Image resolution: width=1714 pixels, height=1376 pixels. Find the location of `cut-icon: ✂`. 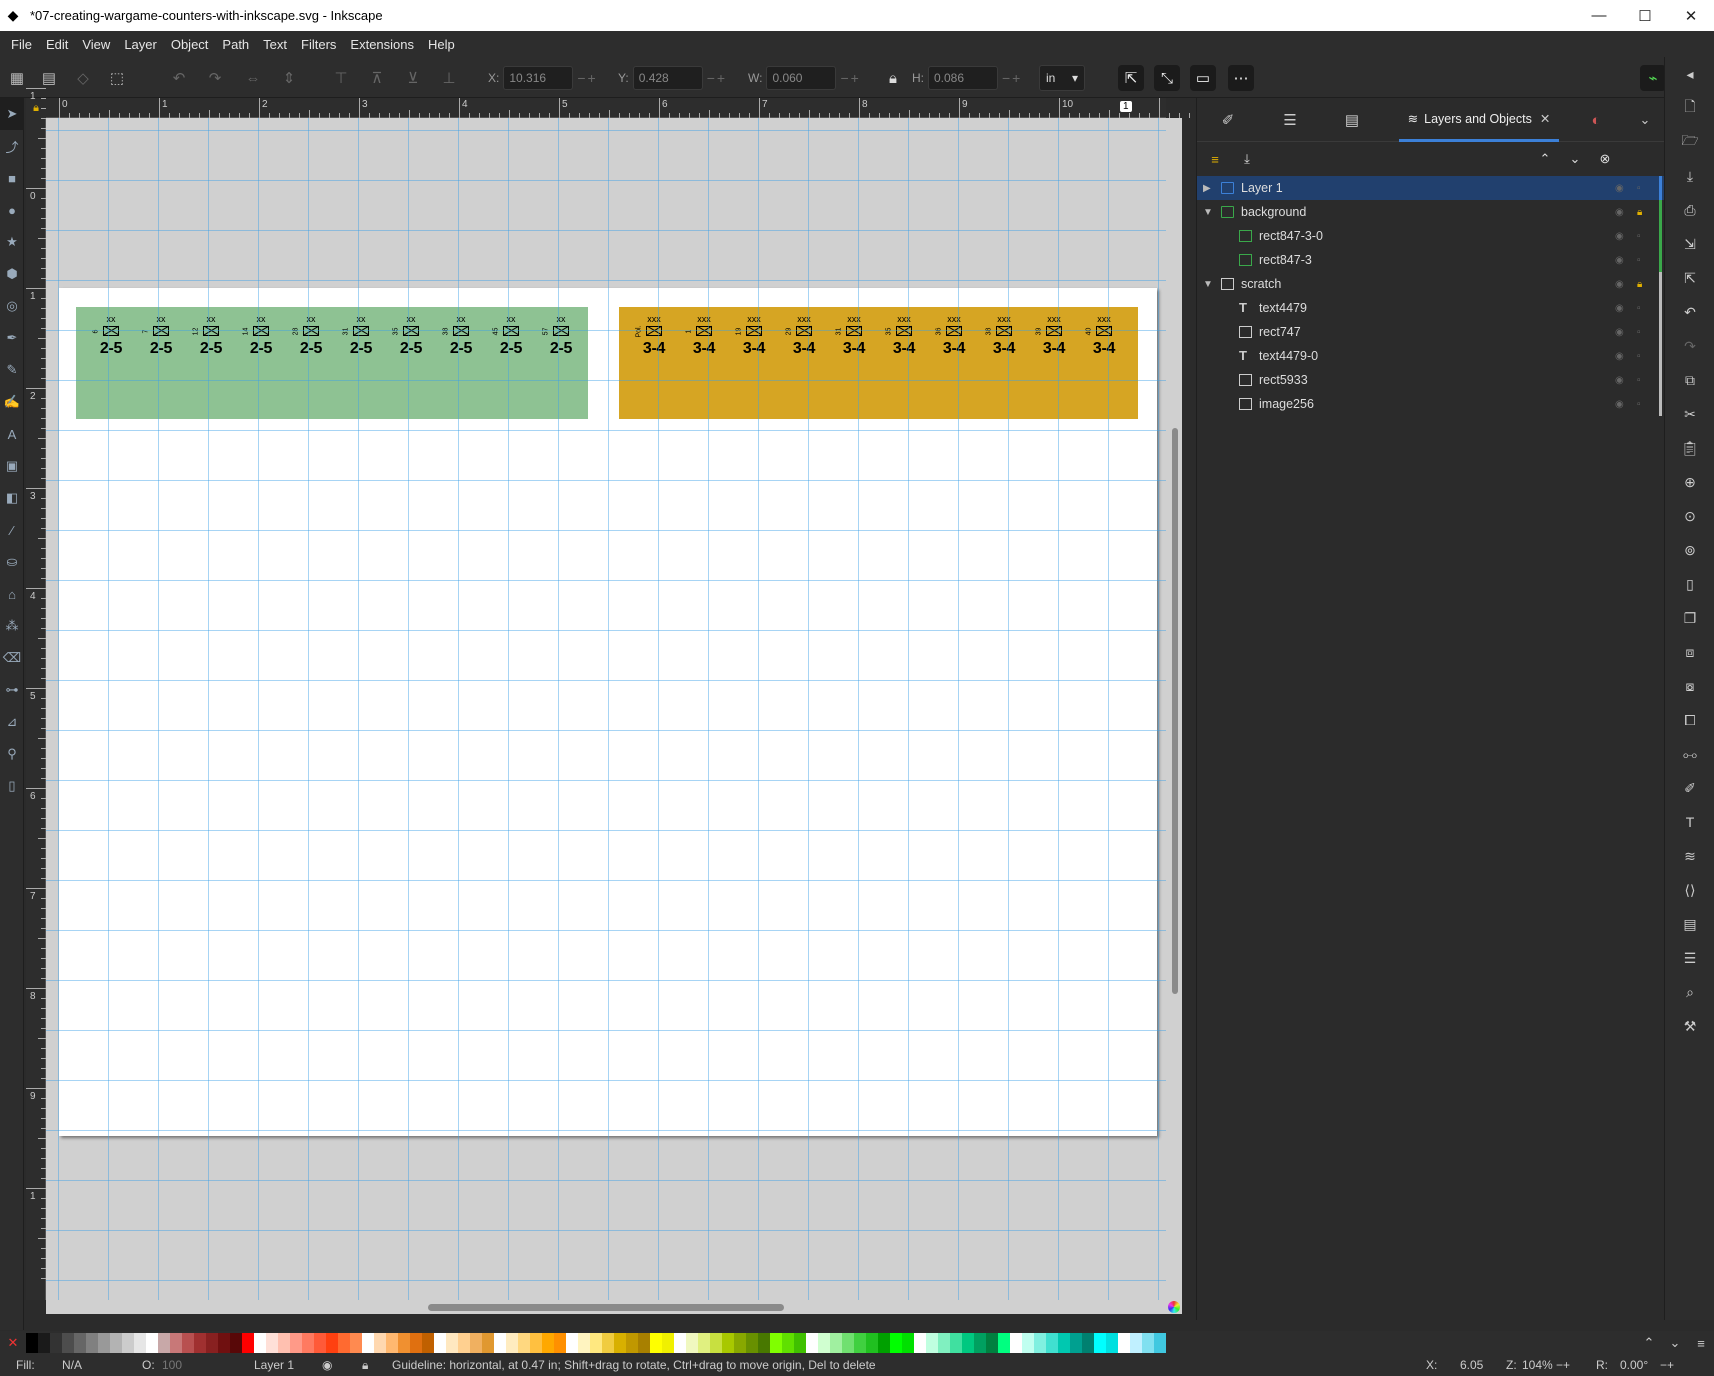

cut-icon: ✂ is located at coordinates (1689, 414).